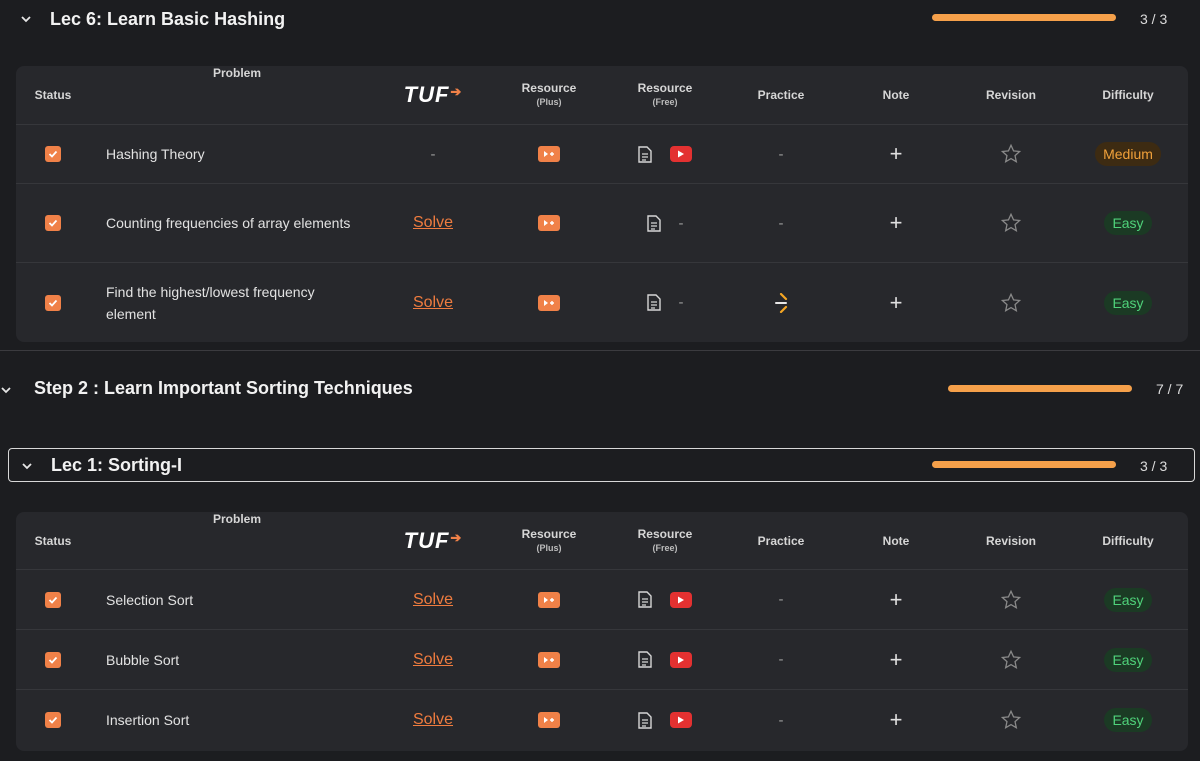  I want to click on codestudio-icon, so click(781, 302).